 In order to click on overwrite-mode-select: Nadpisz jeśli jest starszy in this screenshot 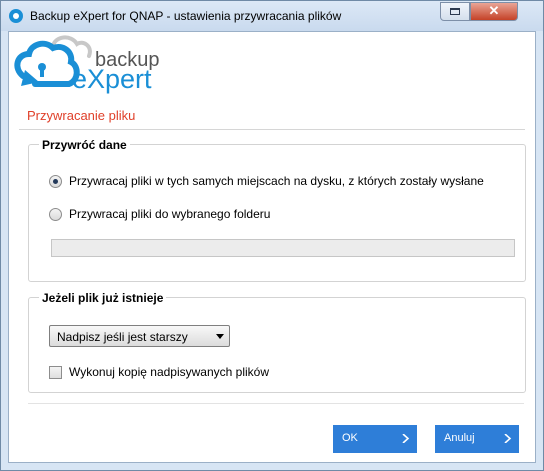, I will do `click(139, 336)`.